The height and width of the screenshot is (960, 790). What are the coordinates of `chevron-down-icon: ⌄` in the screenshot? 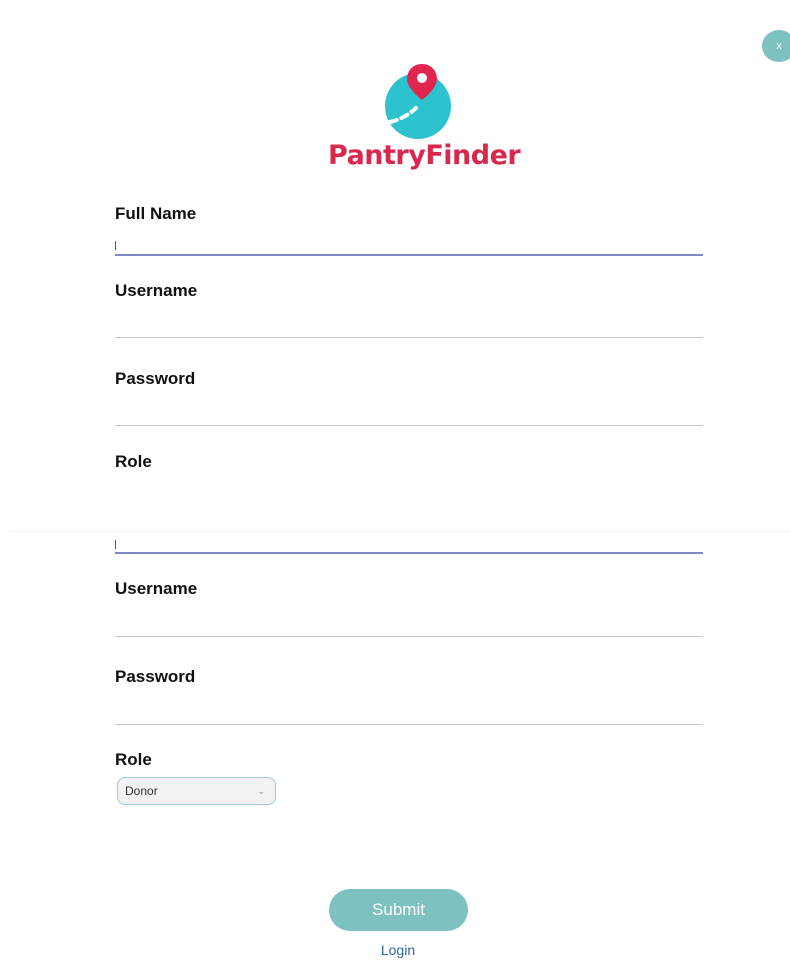 It's located at (261, 790).